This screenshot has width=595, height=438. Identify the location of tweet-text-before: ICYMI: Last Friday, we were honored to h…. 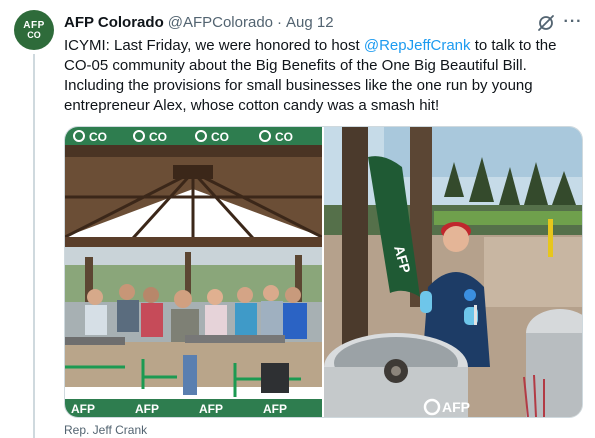
(214, 45).